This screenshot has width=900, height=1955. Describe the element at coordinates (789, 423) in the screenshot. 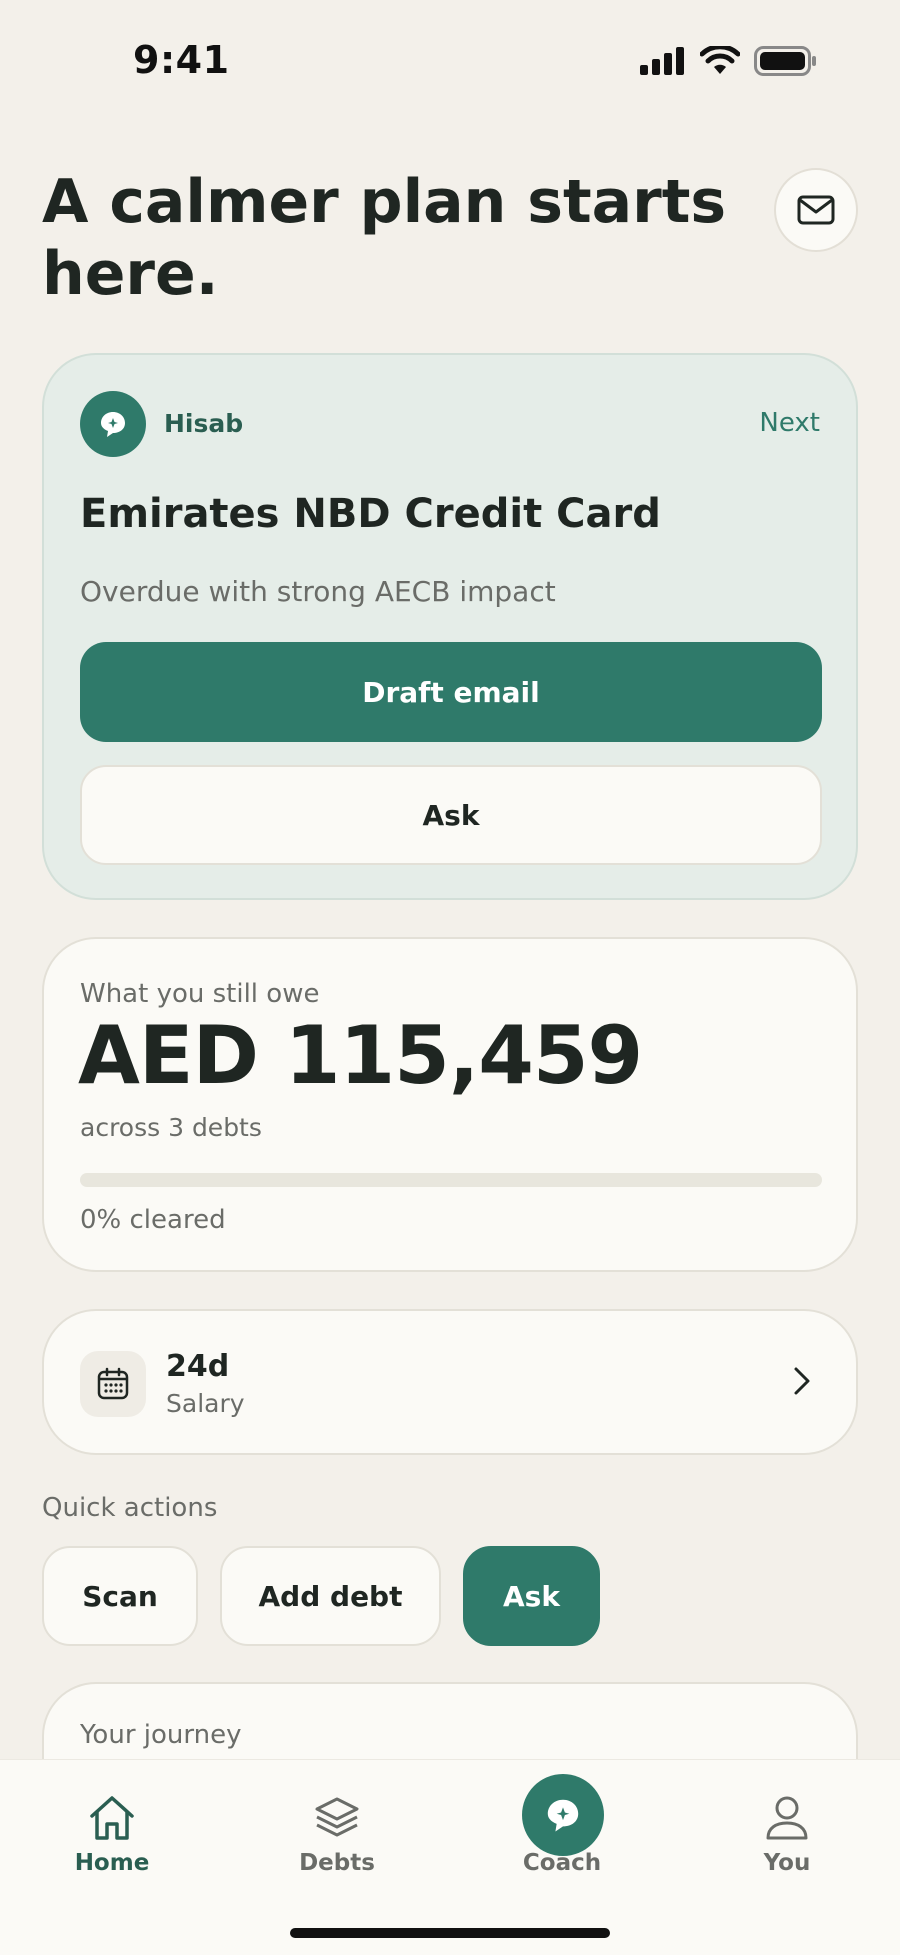

I see `next-link: Next` at that location.